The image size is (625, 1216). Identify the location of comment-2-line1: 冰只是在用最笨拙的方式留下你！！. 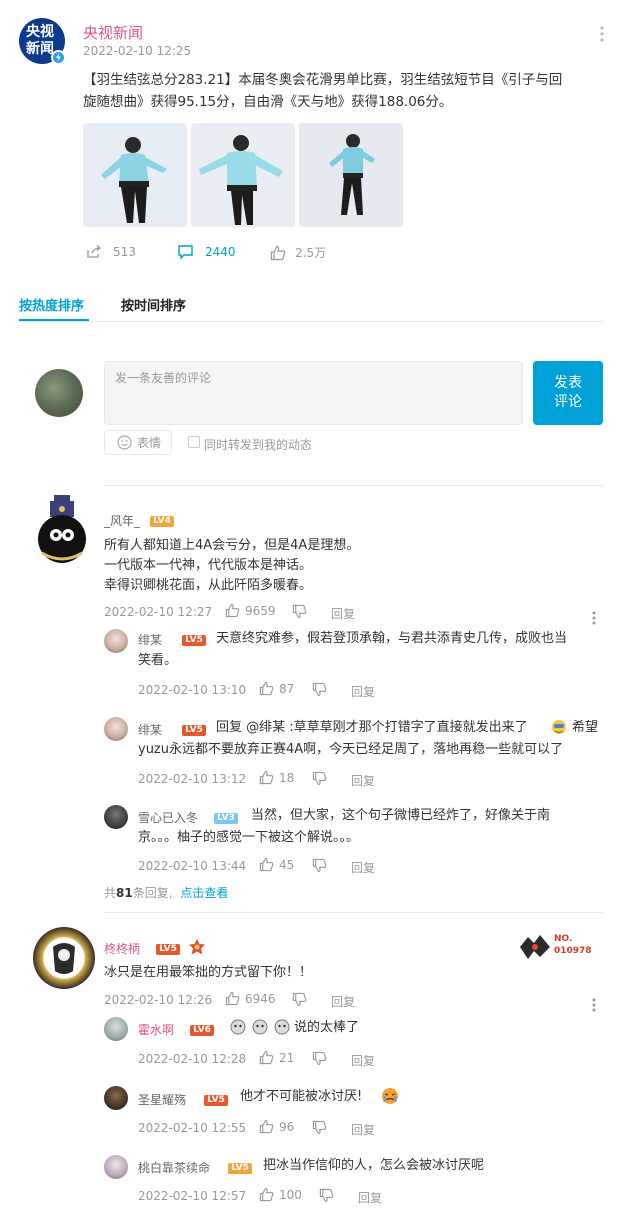
(208, 972).